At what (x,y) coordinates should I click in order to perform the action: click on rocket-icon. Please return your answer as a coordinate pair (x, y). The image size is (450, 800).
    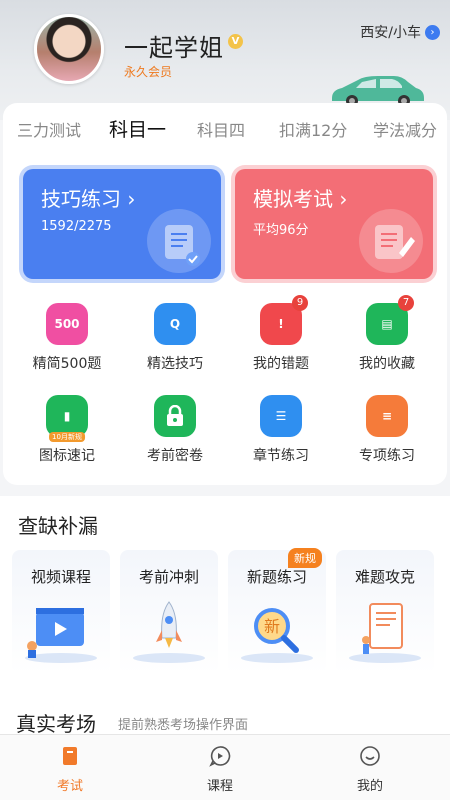
    Looking at the image, I should click on (169, 632).